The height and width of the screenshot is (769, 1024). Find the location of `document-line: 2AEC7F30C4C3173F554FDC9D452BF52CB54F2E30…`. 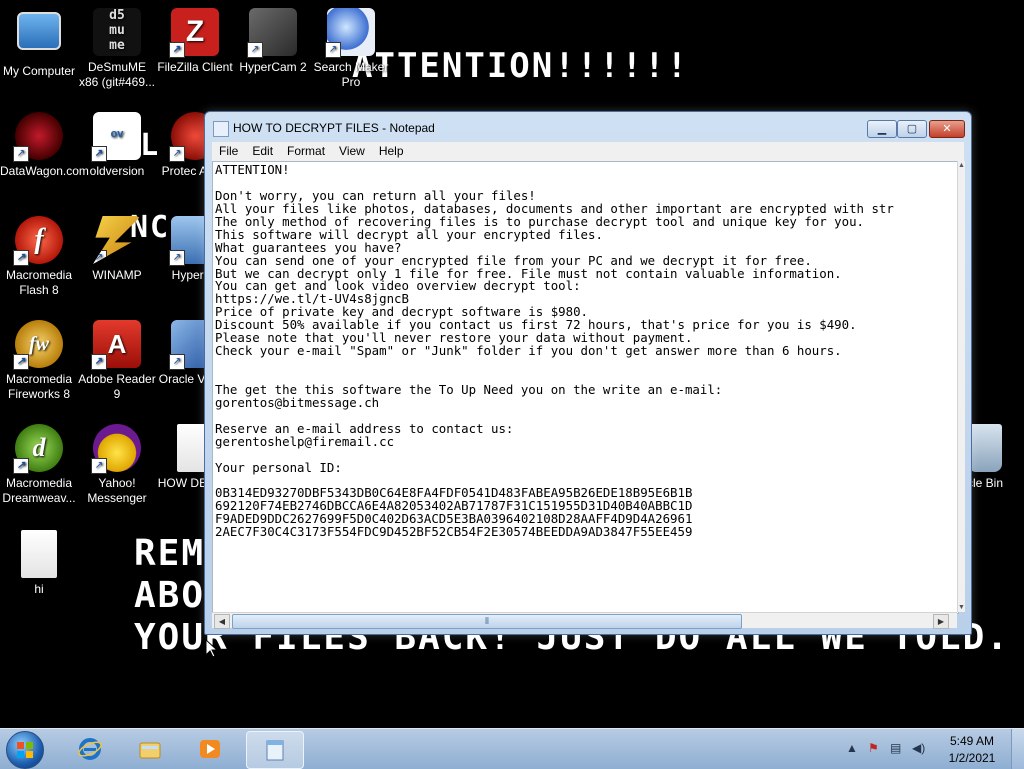

document-line: 2AEC7F30C4C3173F554FDC9D452BF52CB54F2E30… is located at coordinates (454, 532).